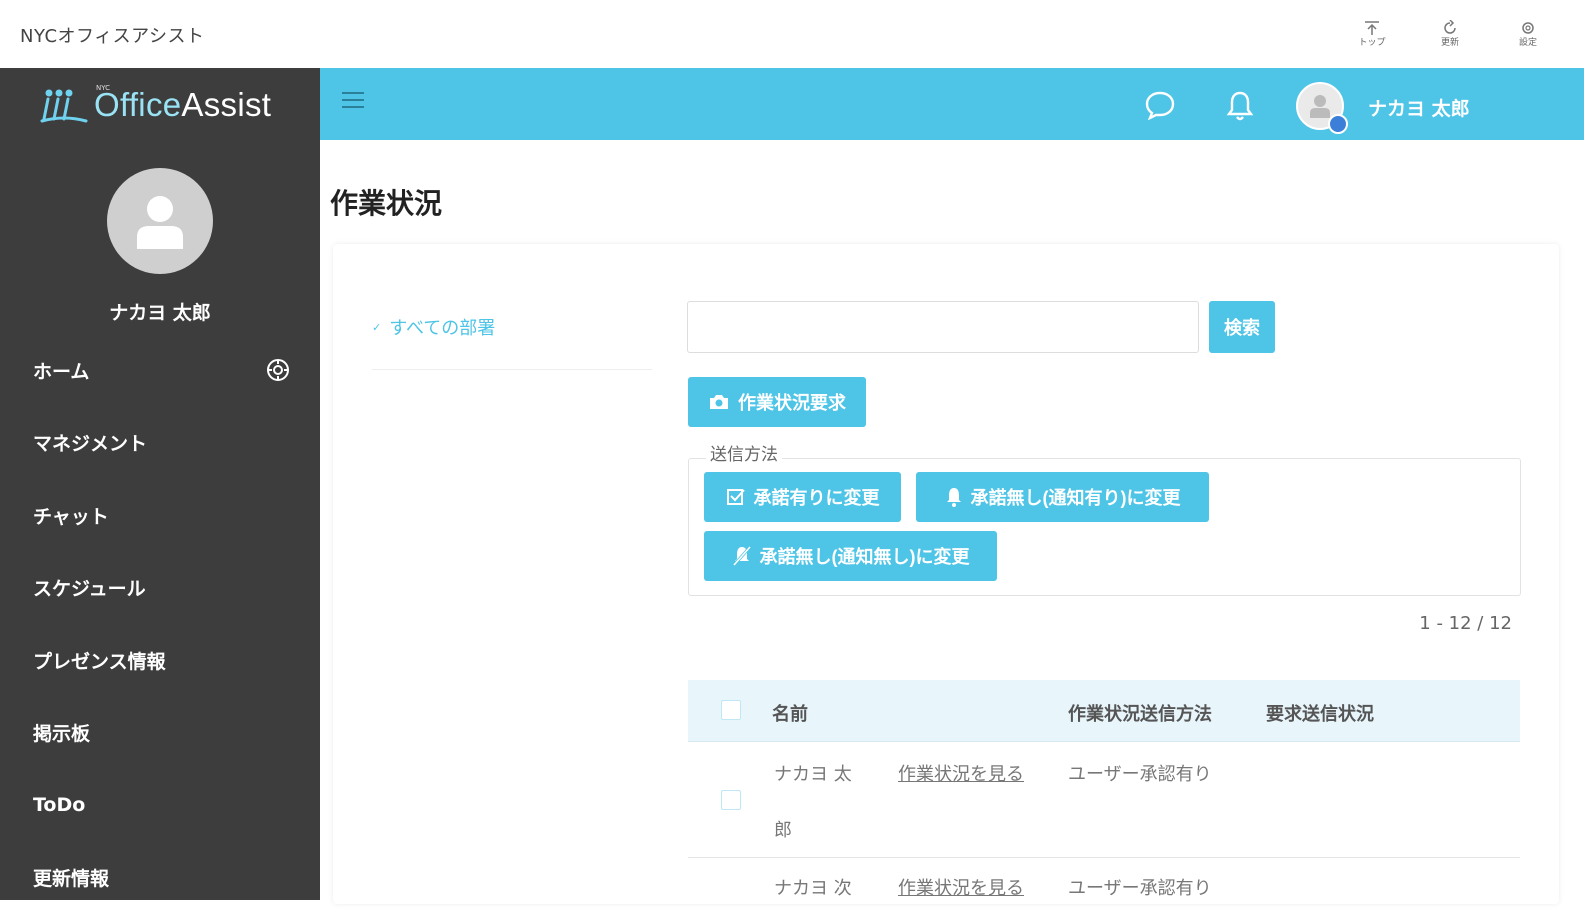 Image resolution: width=1584 pixels, height=914 pixels. I want to click on settings-button: 設定, so click(1528, 34).